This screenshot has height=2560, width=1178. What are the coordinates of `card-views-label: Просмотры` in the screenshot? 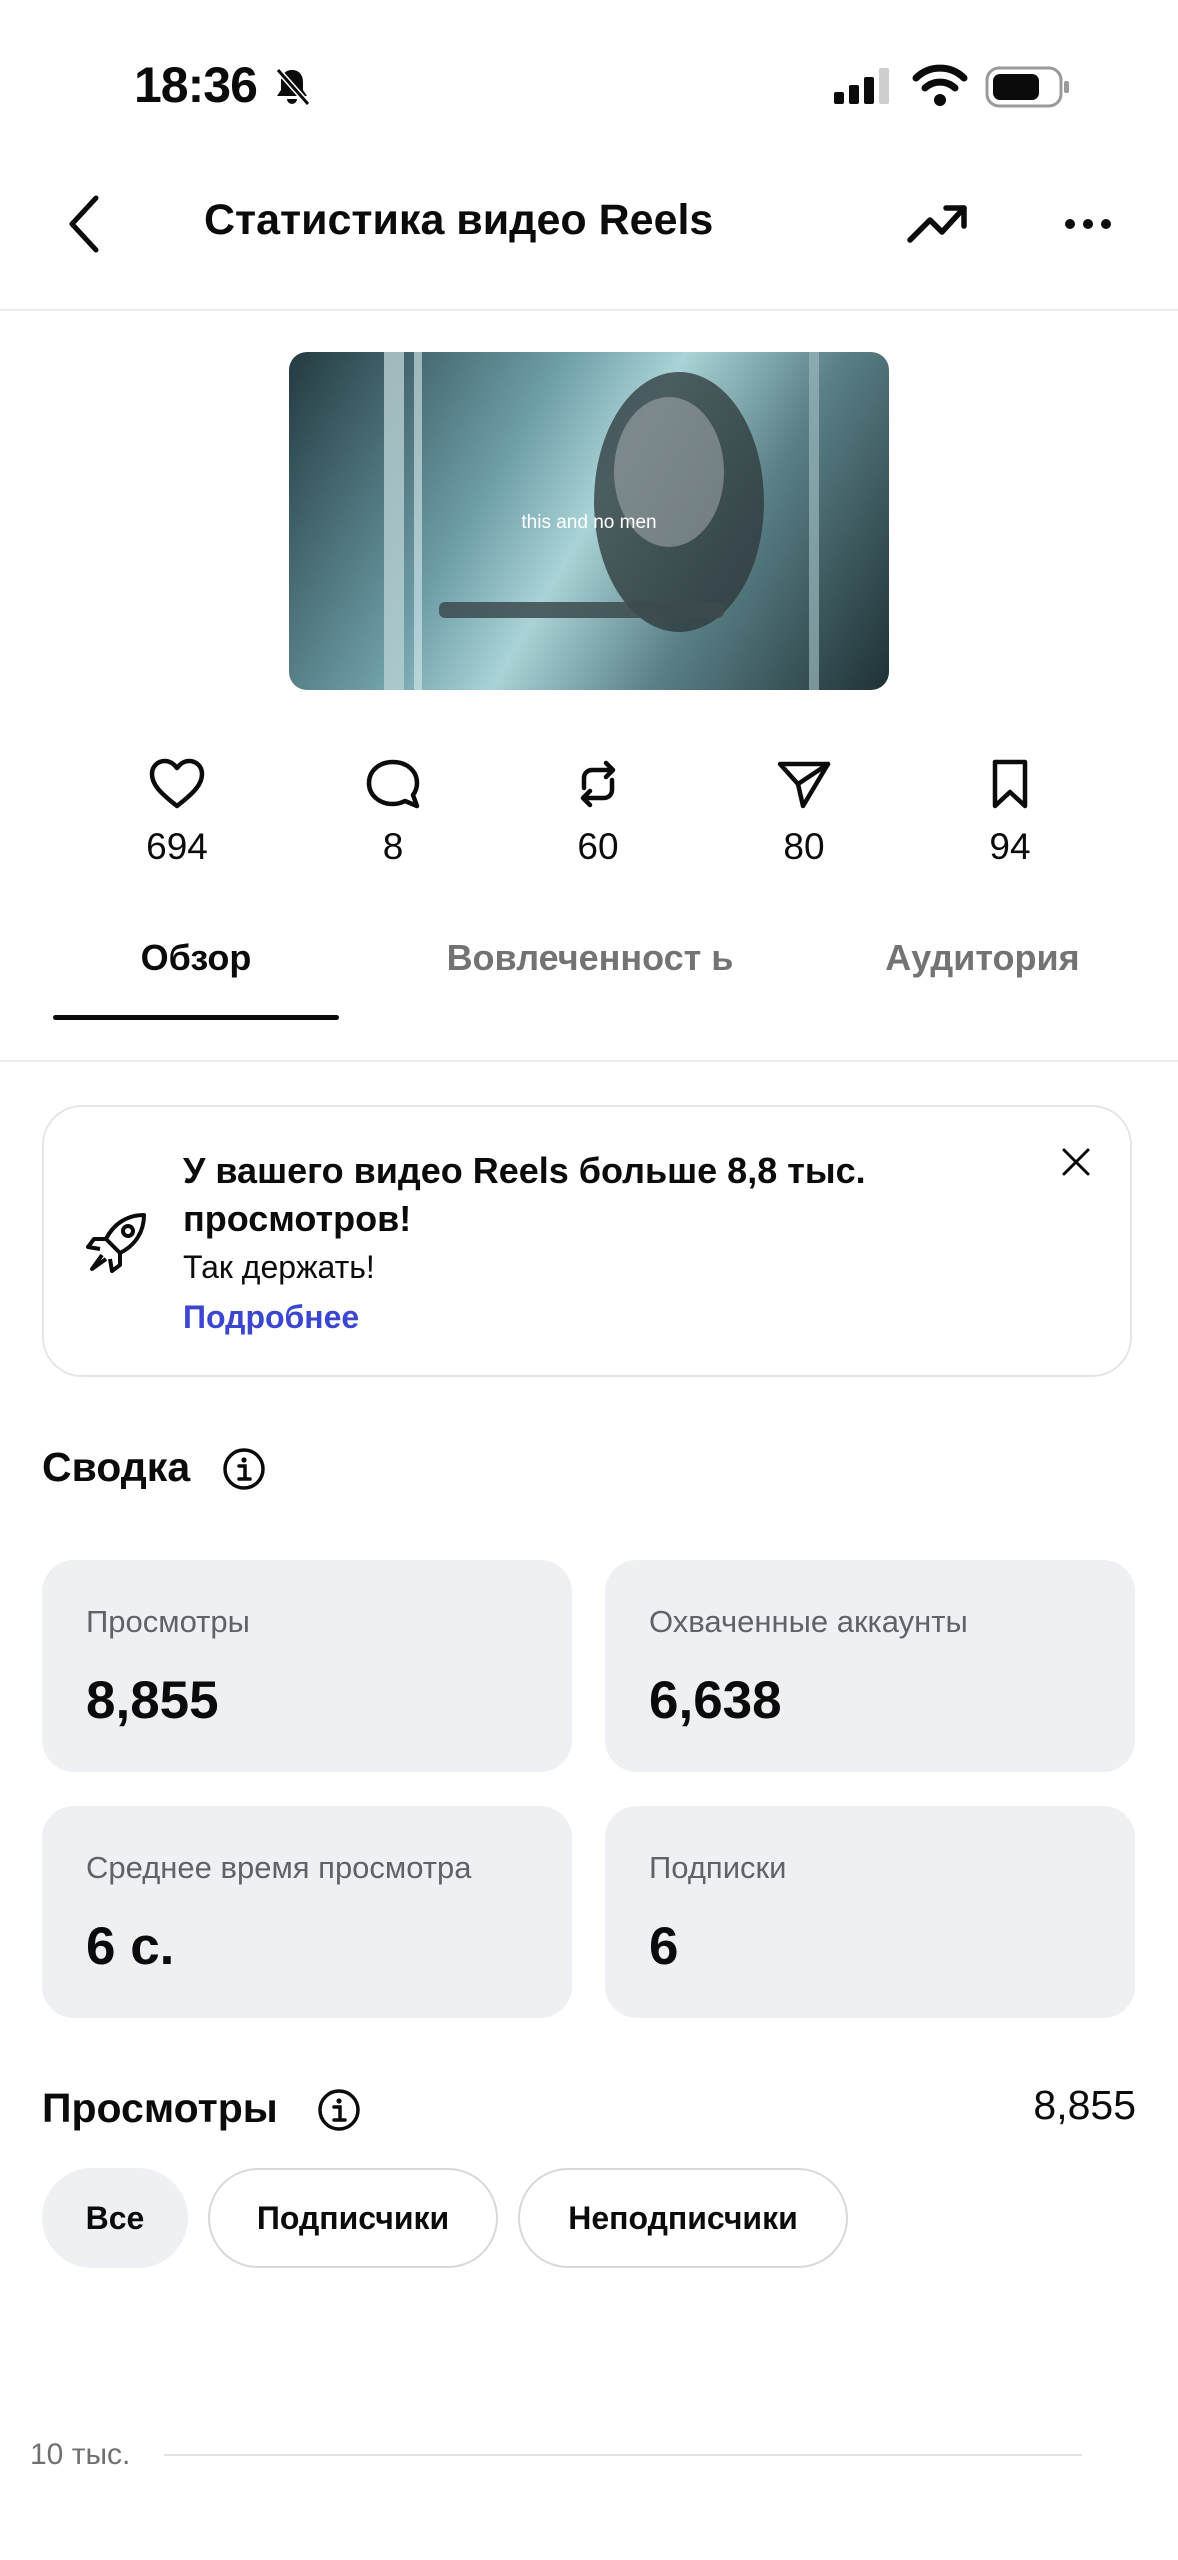 It's located at (168, 1621).